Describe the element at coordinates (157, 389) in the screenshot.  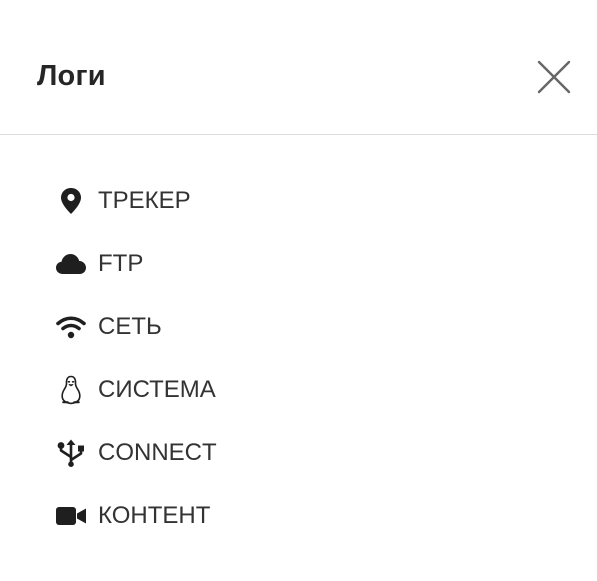
I see `menu-item-label: СИСТЕМА` at that location.